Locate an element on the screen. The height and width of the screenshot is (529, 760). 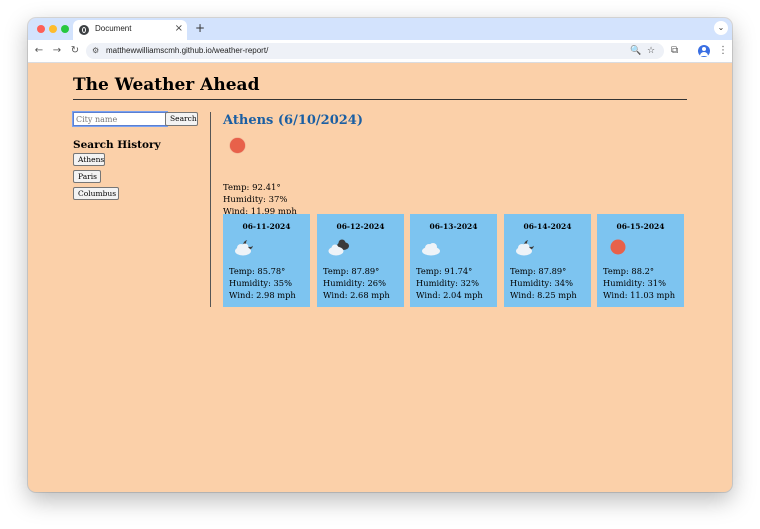
forecast-temp: Temp: 88.2° is located at coordinates (629, 271).